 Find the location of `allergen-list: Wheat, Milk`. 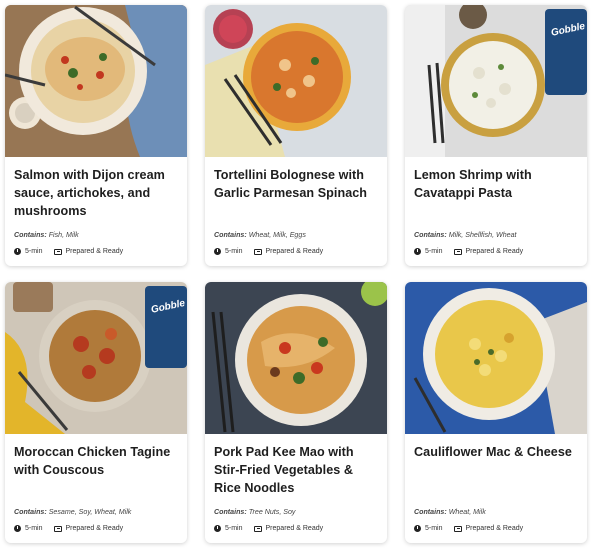

allergen-list: Wheat, Milk is located at coordinates (467, 512).